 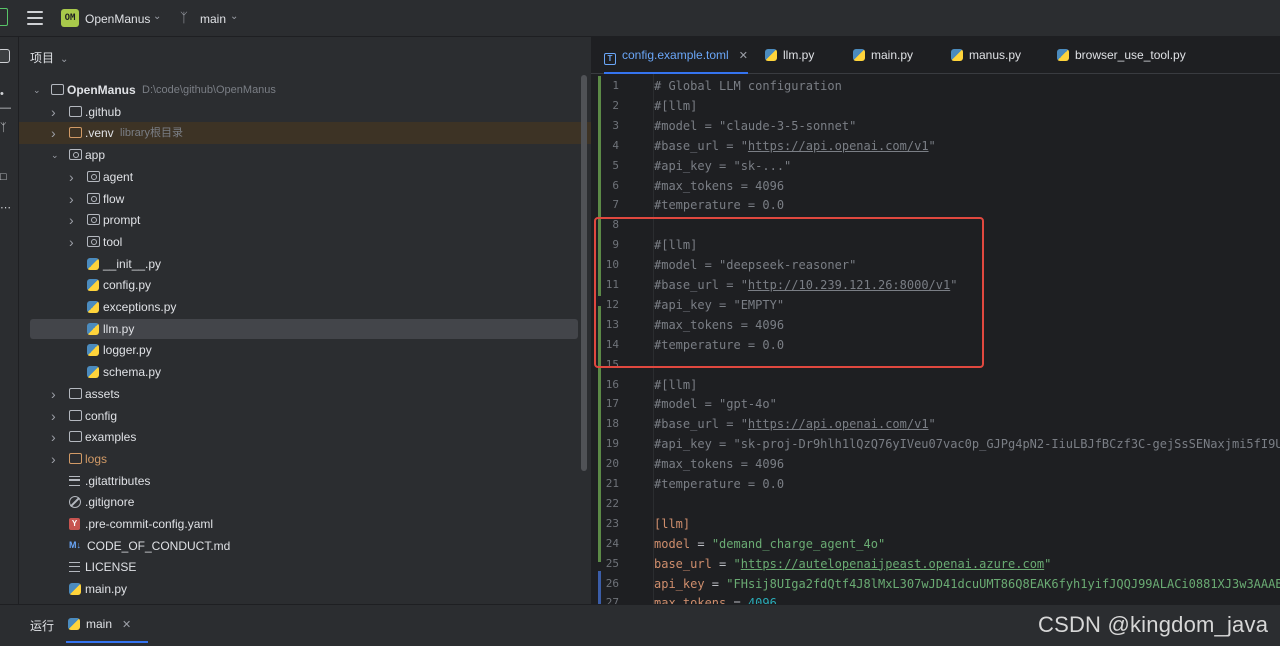 I want to click on tree-item: schema.py, so click(x=305, y=372).